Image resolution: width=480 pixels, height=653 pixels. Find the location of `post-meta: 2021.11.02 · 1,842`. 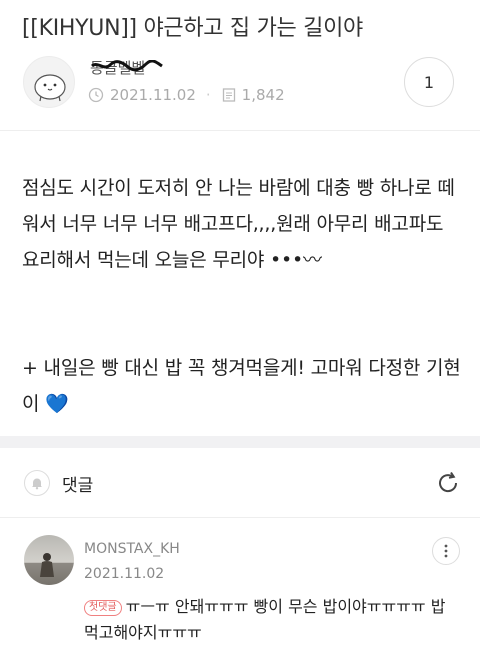

post-meta: 2021.11.02 · 1,842 is located at coordinates (186, 95).